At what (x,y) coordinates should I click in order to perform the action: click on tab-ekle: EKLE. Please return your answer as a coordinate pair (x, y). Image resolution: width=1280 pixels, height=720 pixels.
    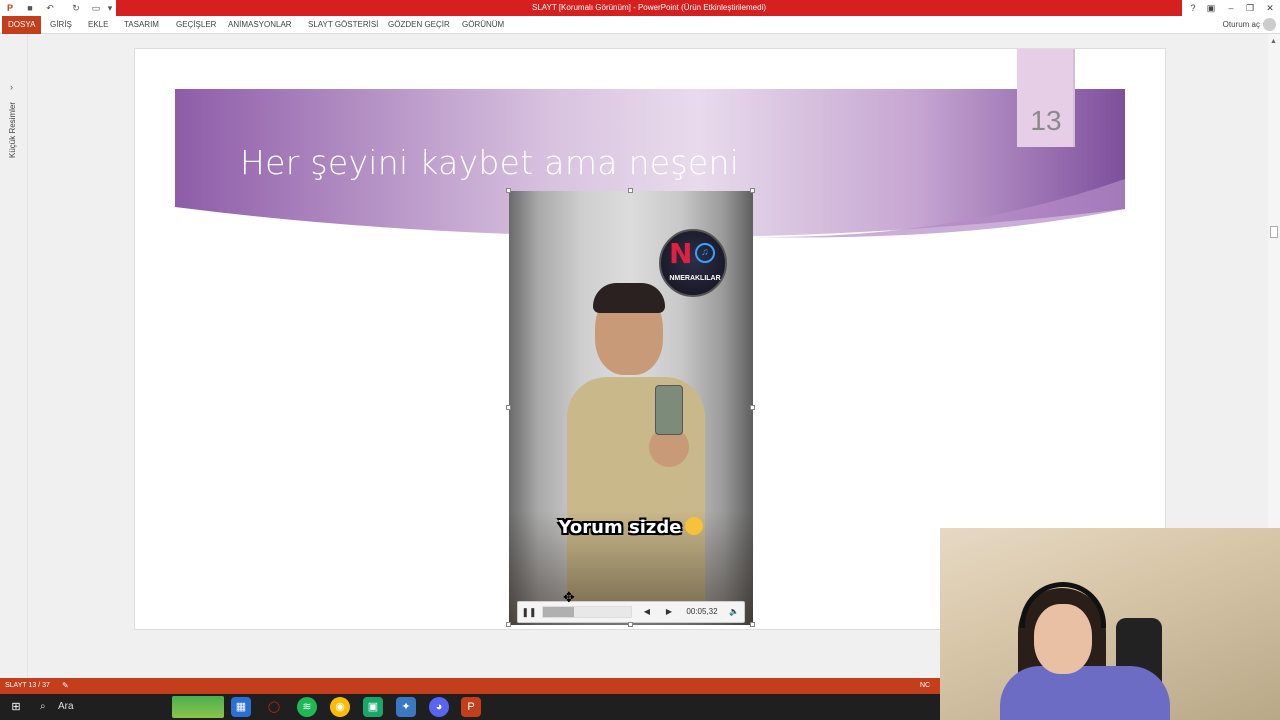
    Looking at the image, I should click on (98, 25).